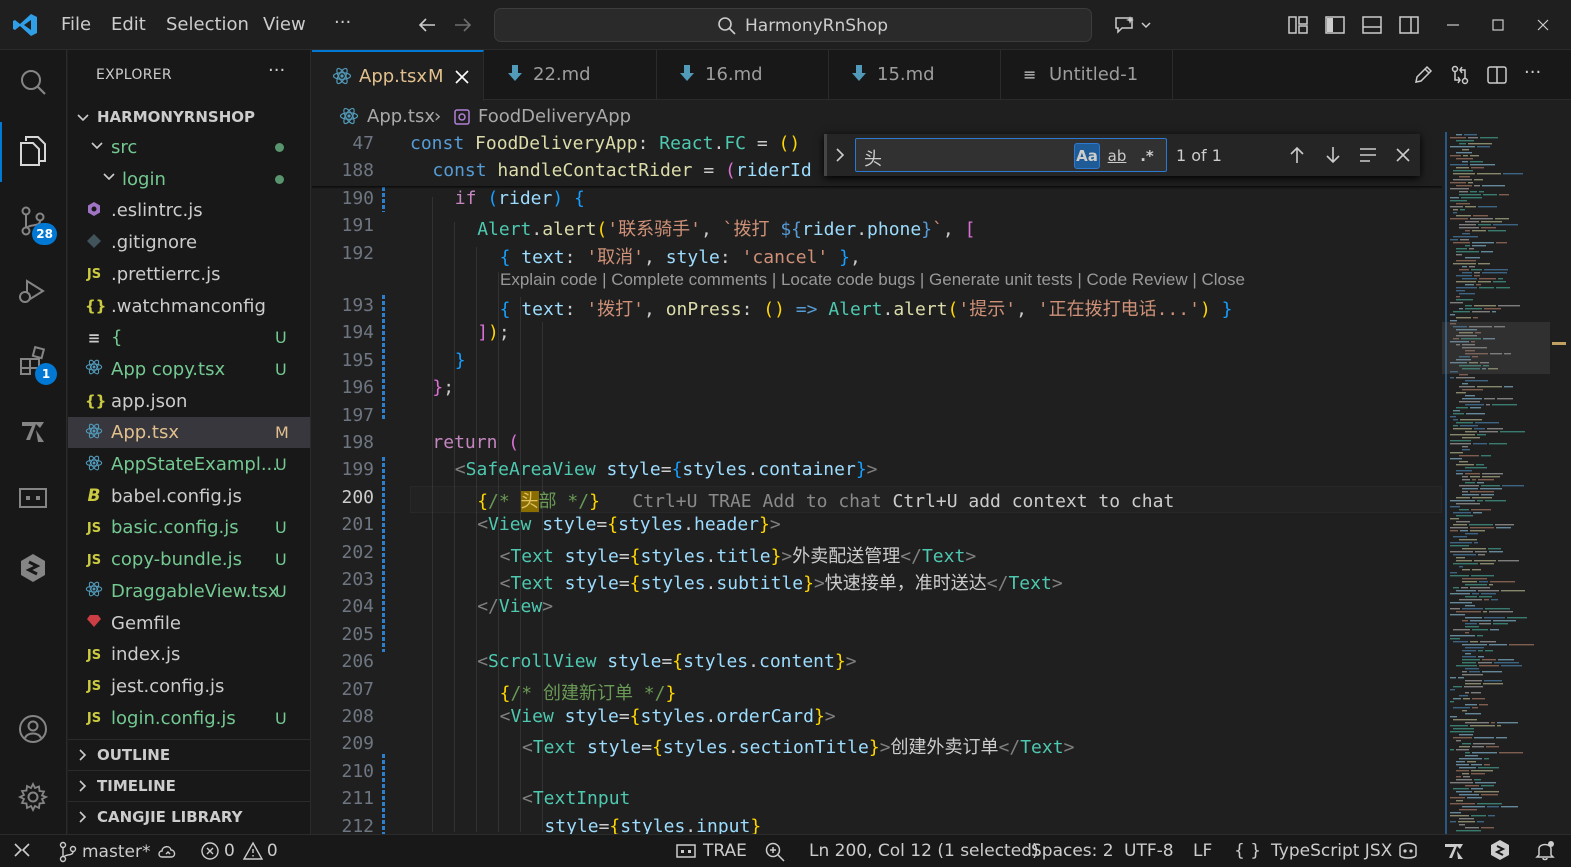 The width and height of the screenshot is (1571, 867). Describe the element at coordinates (239, 851) in the screenshot. I see `problems-item: 0 0` at that location.